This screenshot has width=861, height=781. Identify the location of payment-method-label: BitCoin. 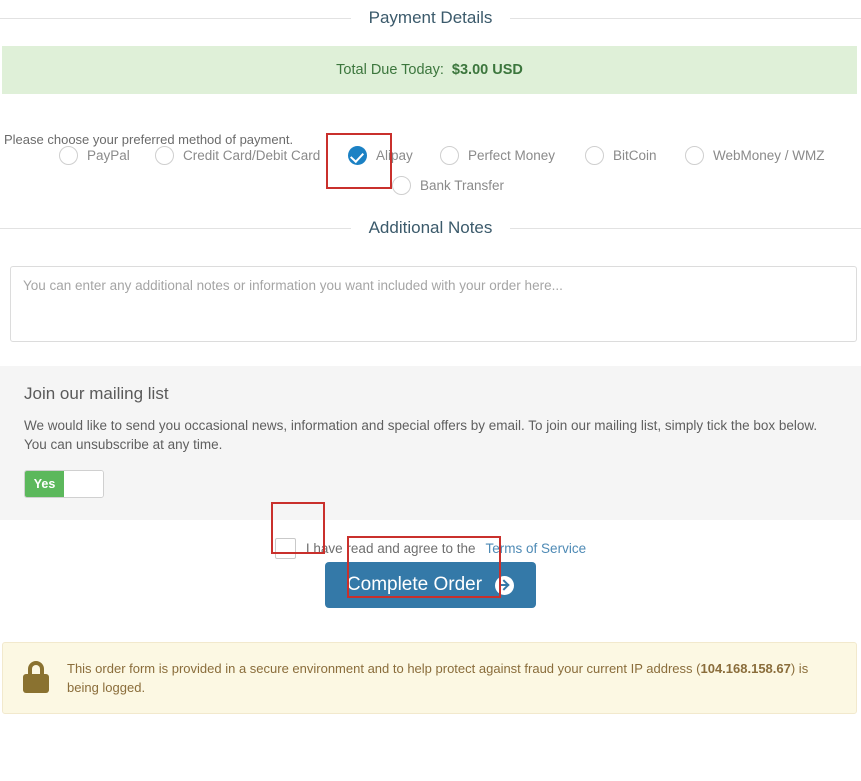
(635, 155).